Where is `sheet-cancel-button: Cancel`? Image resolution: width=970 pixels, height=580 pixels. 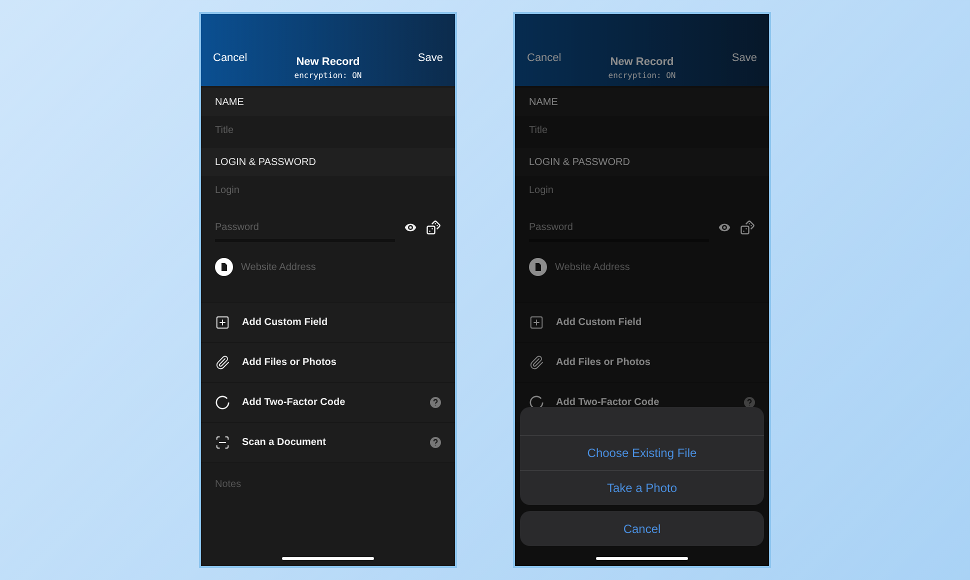
sheet-cancel-button: Cancel is located at coordinates (642, 528).